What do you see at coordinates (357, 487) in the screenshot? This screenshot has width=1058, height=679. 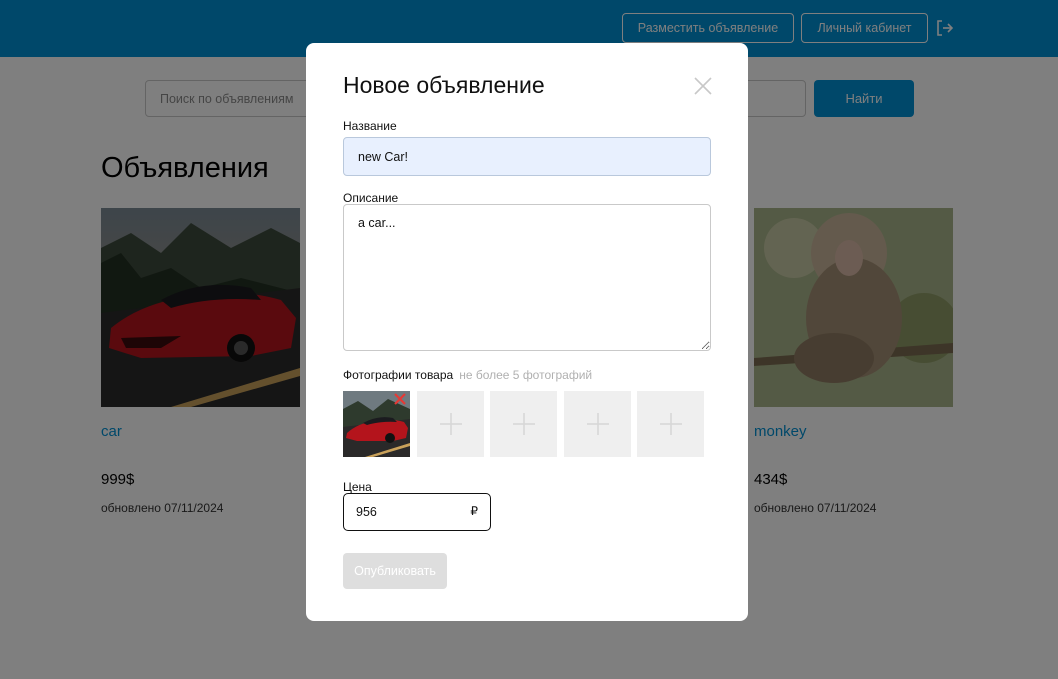 I see `price-label: Цена` at bounding box center [357, 487].